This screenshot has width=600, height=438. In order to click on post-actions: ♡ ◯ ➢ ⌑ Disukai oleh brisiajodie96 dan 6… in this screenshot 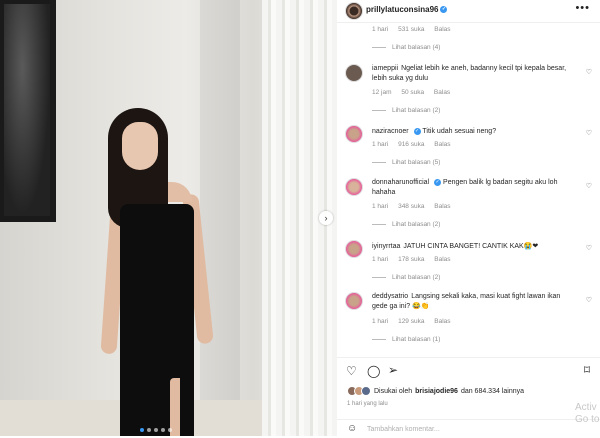, I will do `click(468, 397)`.